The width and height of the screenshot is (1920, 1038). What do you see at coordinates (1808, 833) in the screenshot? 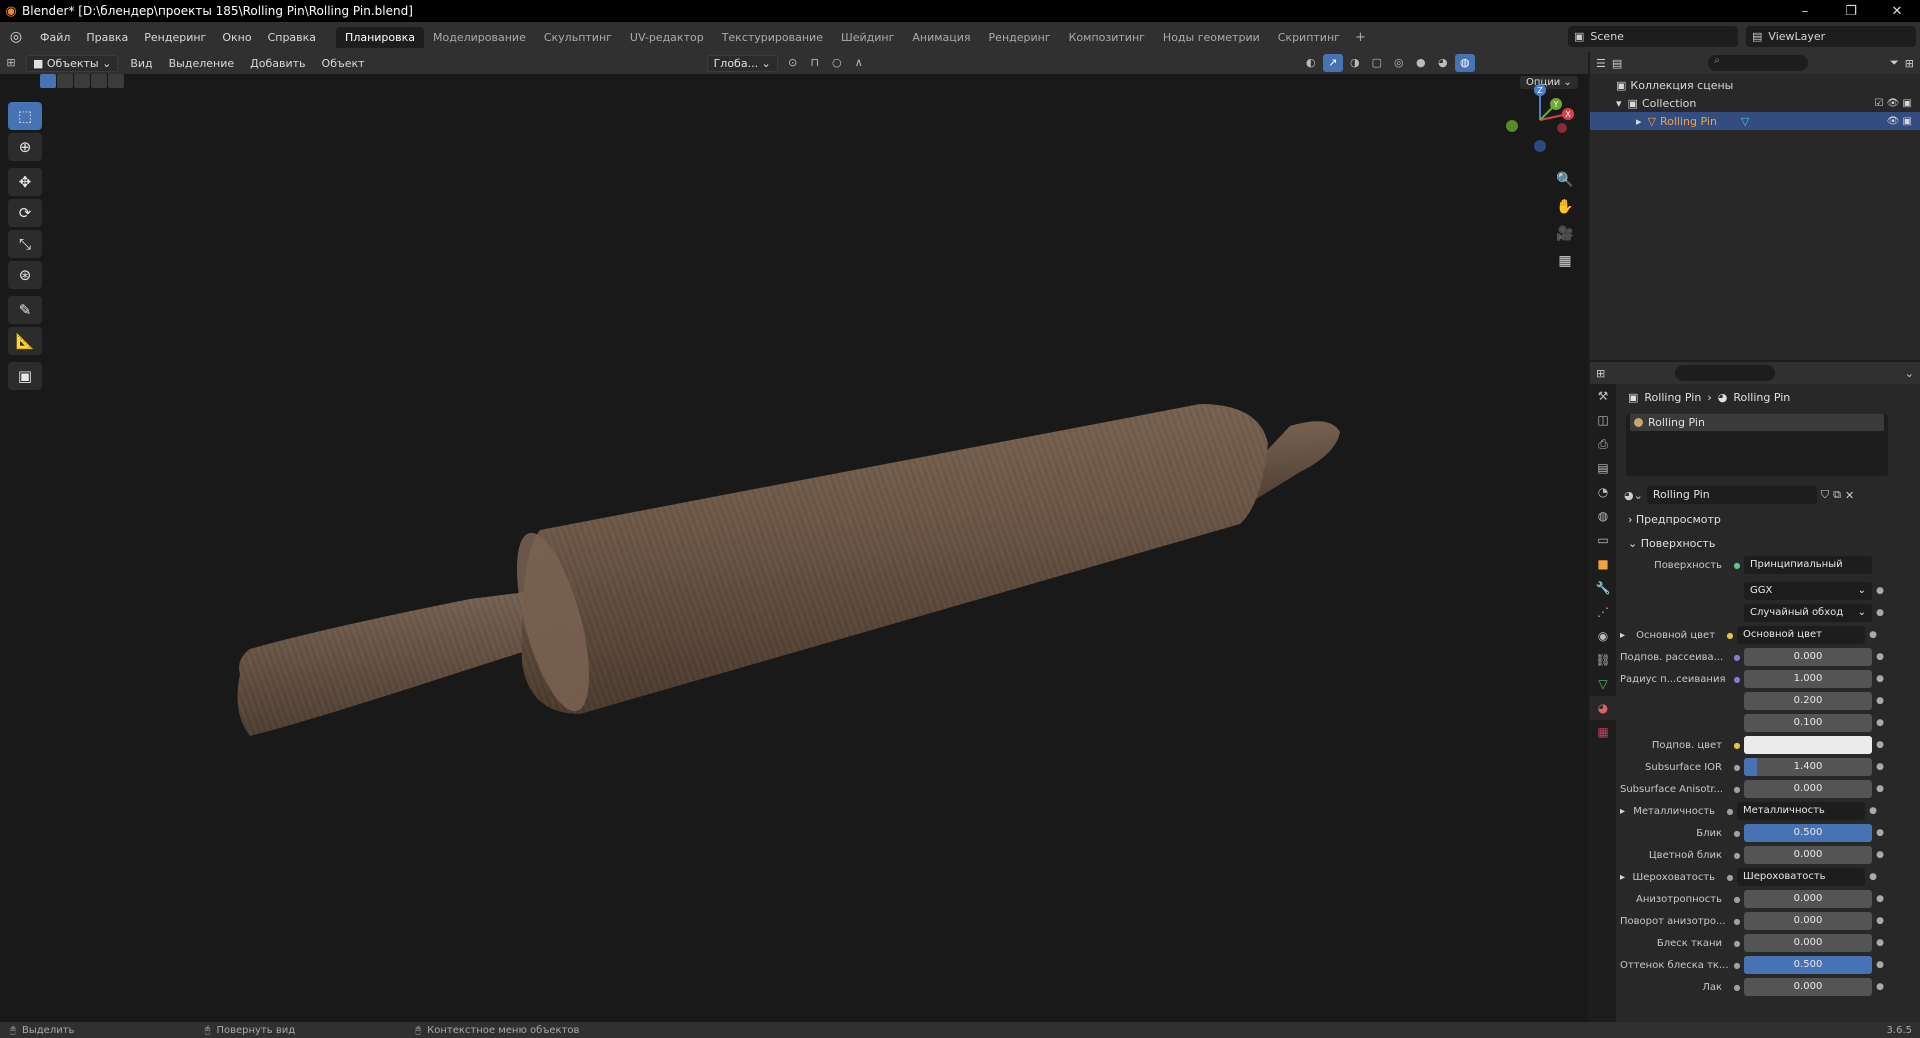
I see `number-field: 0.500` at bounding box center [1808, 833].